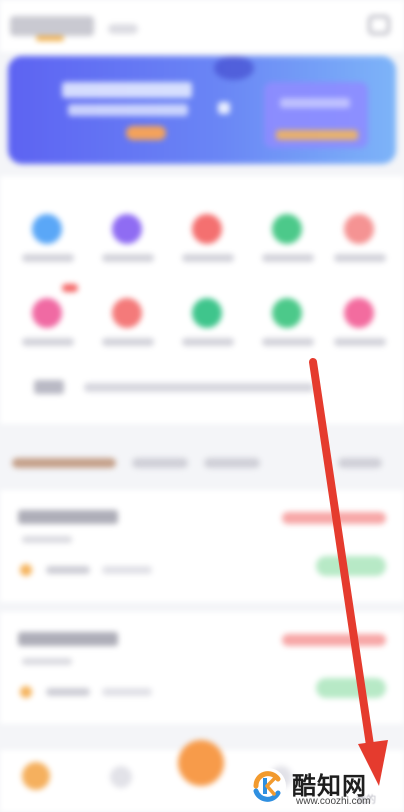 This screenshot has height=812, width=404. I want to click on banner-card-bar, so click(317, 135).